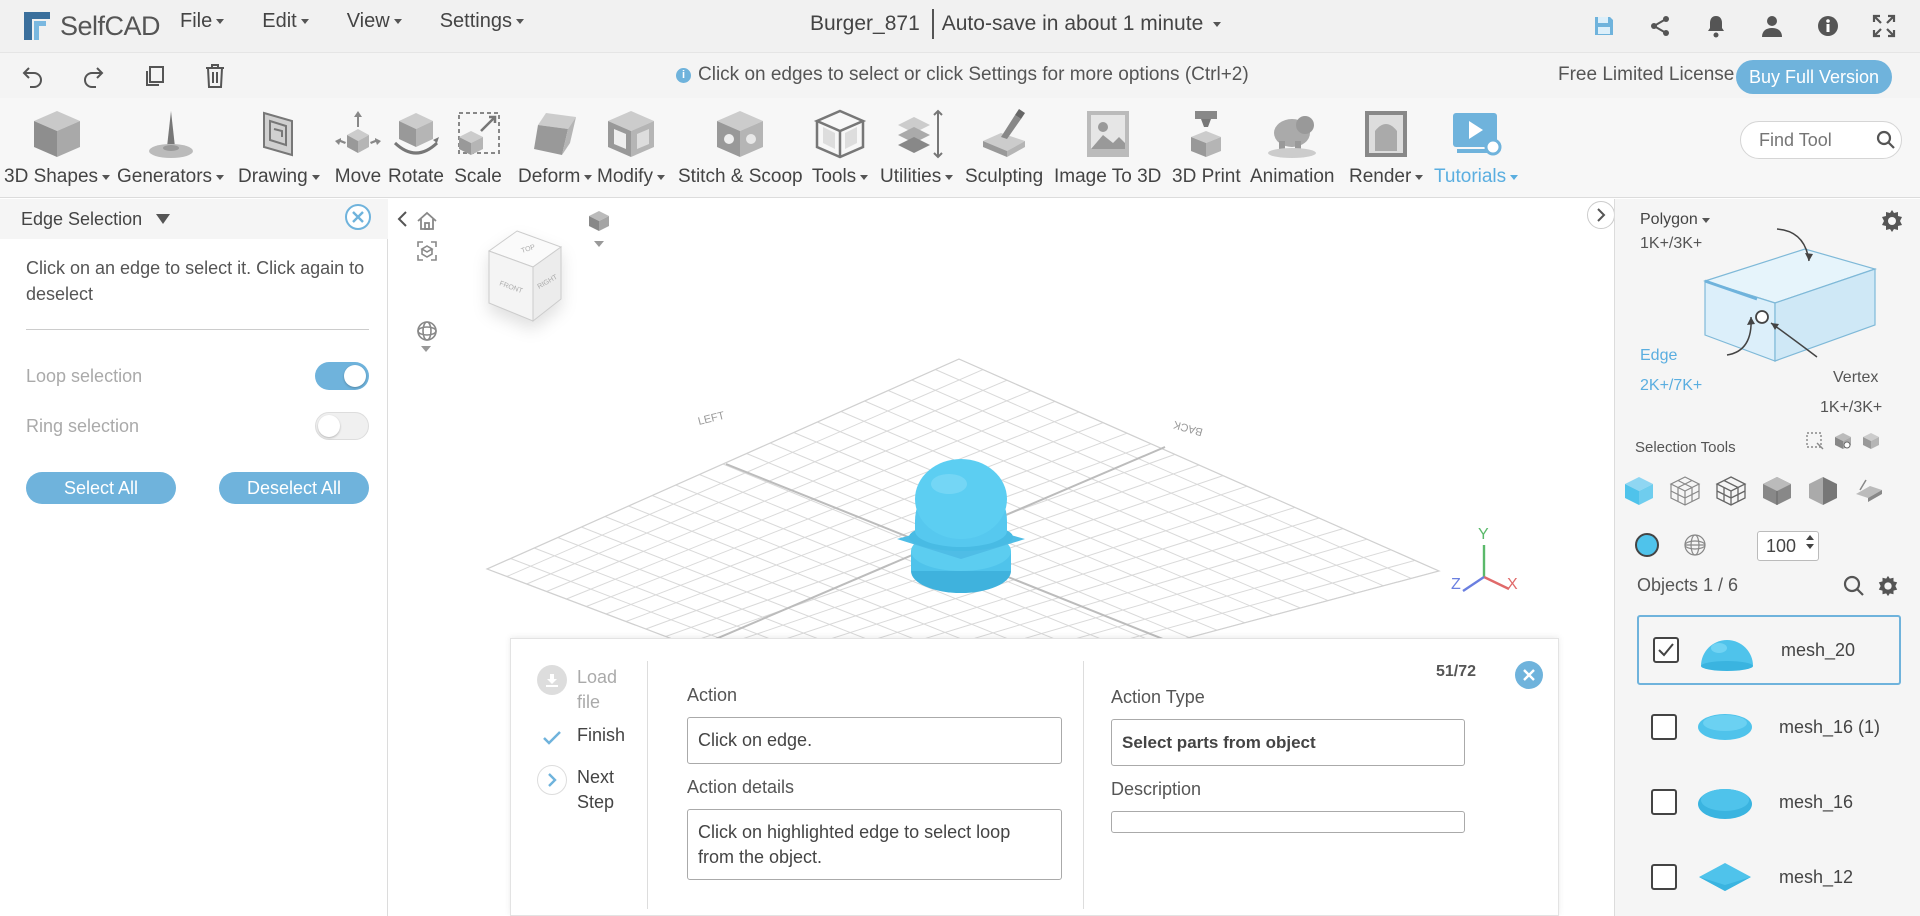 This screenshot has width=1920, height=916. What do you see at coordinates (358, 217) in the screenshot?
I see `close-panel-button` at bounding box center [358, 217].